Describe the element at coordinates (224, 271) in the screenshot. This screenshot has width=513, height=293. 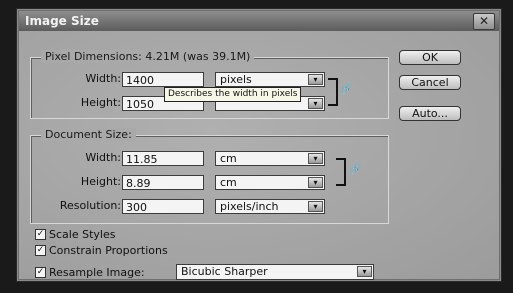
I see `resample-method-value: Bicubic Sharper` at that location.